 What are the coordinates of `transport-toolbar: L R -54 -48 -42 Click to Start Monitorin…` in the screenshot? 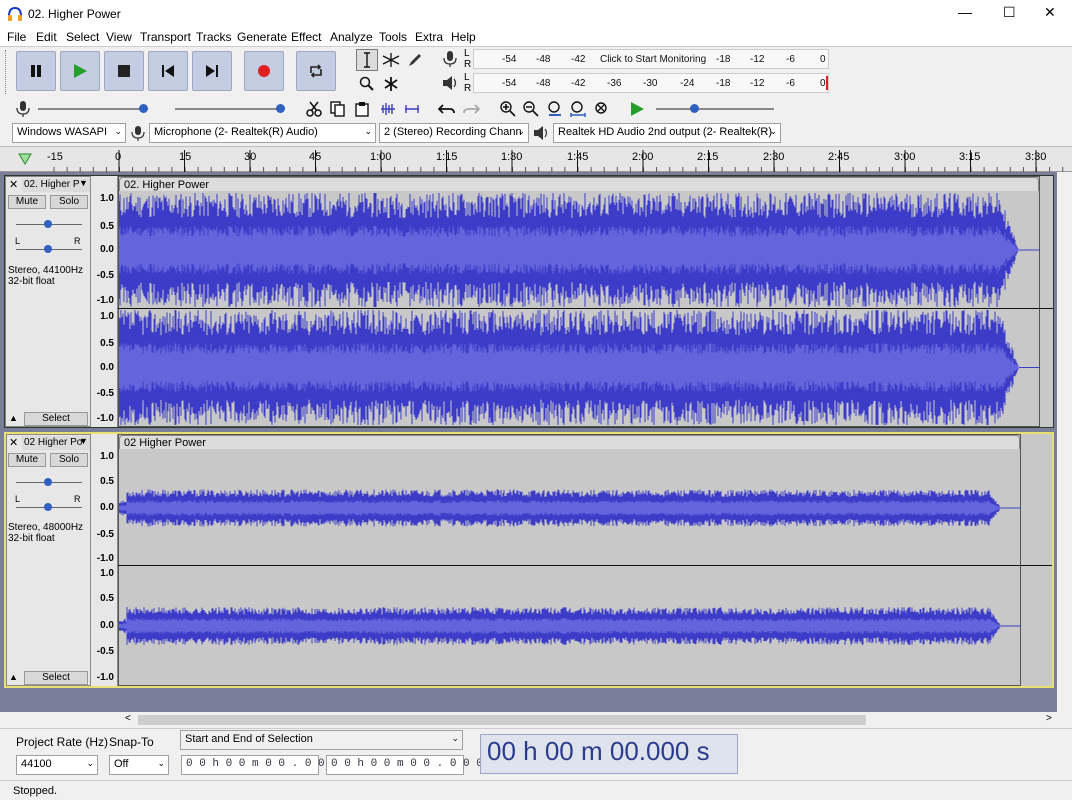 It's located at (536, 71).